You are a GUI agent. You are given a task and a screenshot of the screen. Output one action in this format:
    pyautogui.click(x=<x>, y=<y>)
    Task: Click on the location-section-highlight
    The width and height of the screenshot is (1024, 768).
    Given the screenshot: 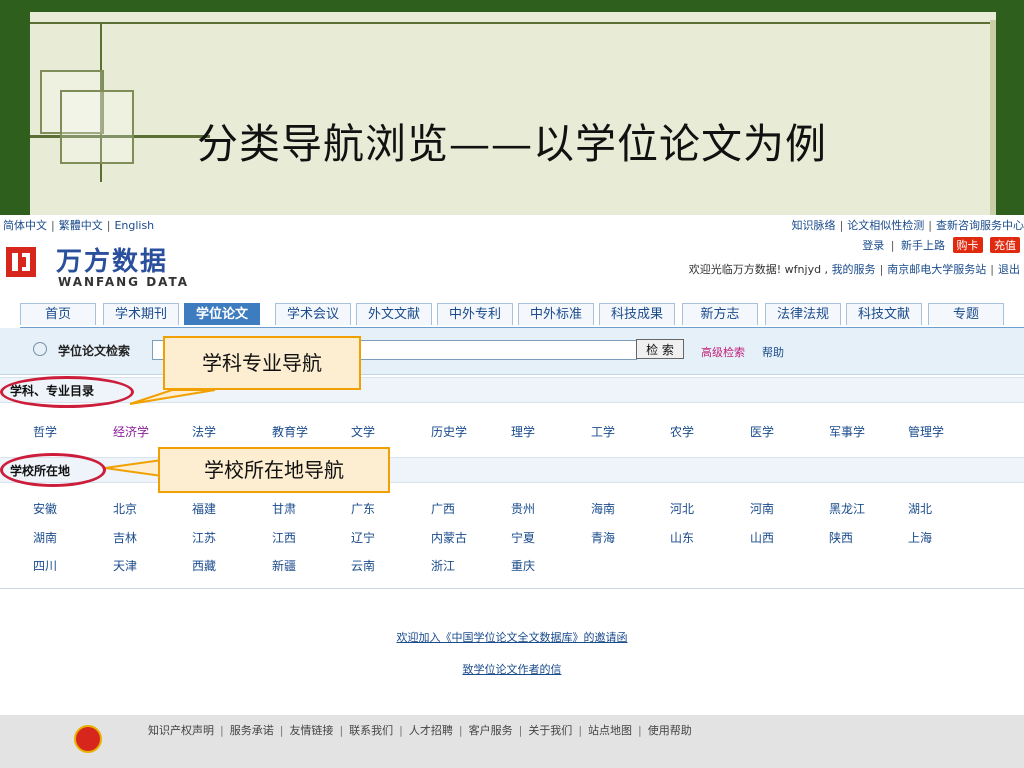 What is the action you would take?
    pyautogui.click(x=53, y=470)
    